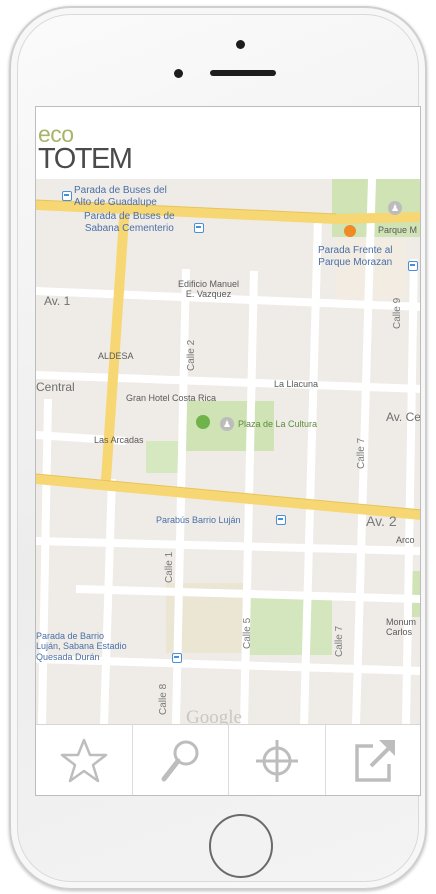 The image size is (436, 894). Describe the element at coordinates (203, 422) in the screenshot. I see `poi-green-marker` at that location.